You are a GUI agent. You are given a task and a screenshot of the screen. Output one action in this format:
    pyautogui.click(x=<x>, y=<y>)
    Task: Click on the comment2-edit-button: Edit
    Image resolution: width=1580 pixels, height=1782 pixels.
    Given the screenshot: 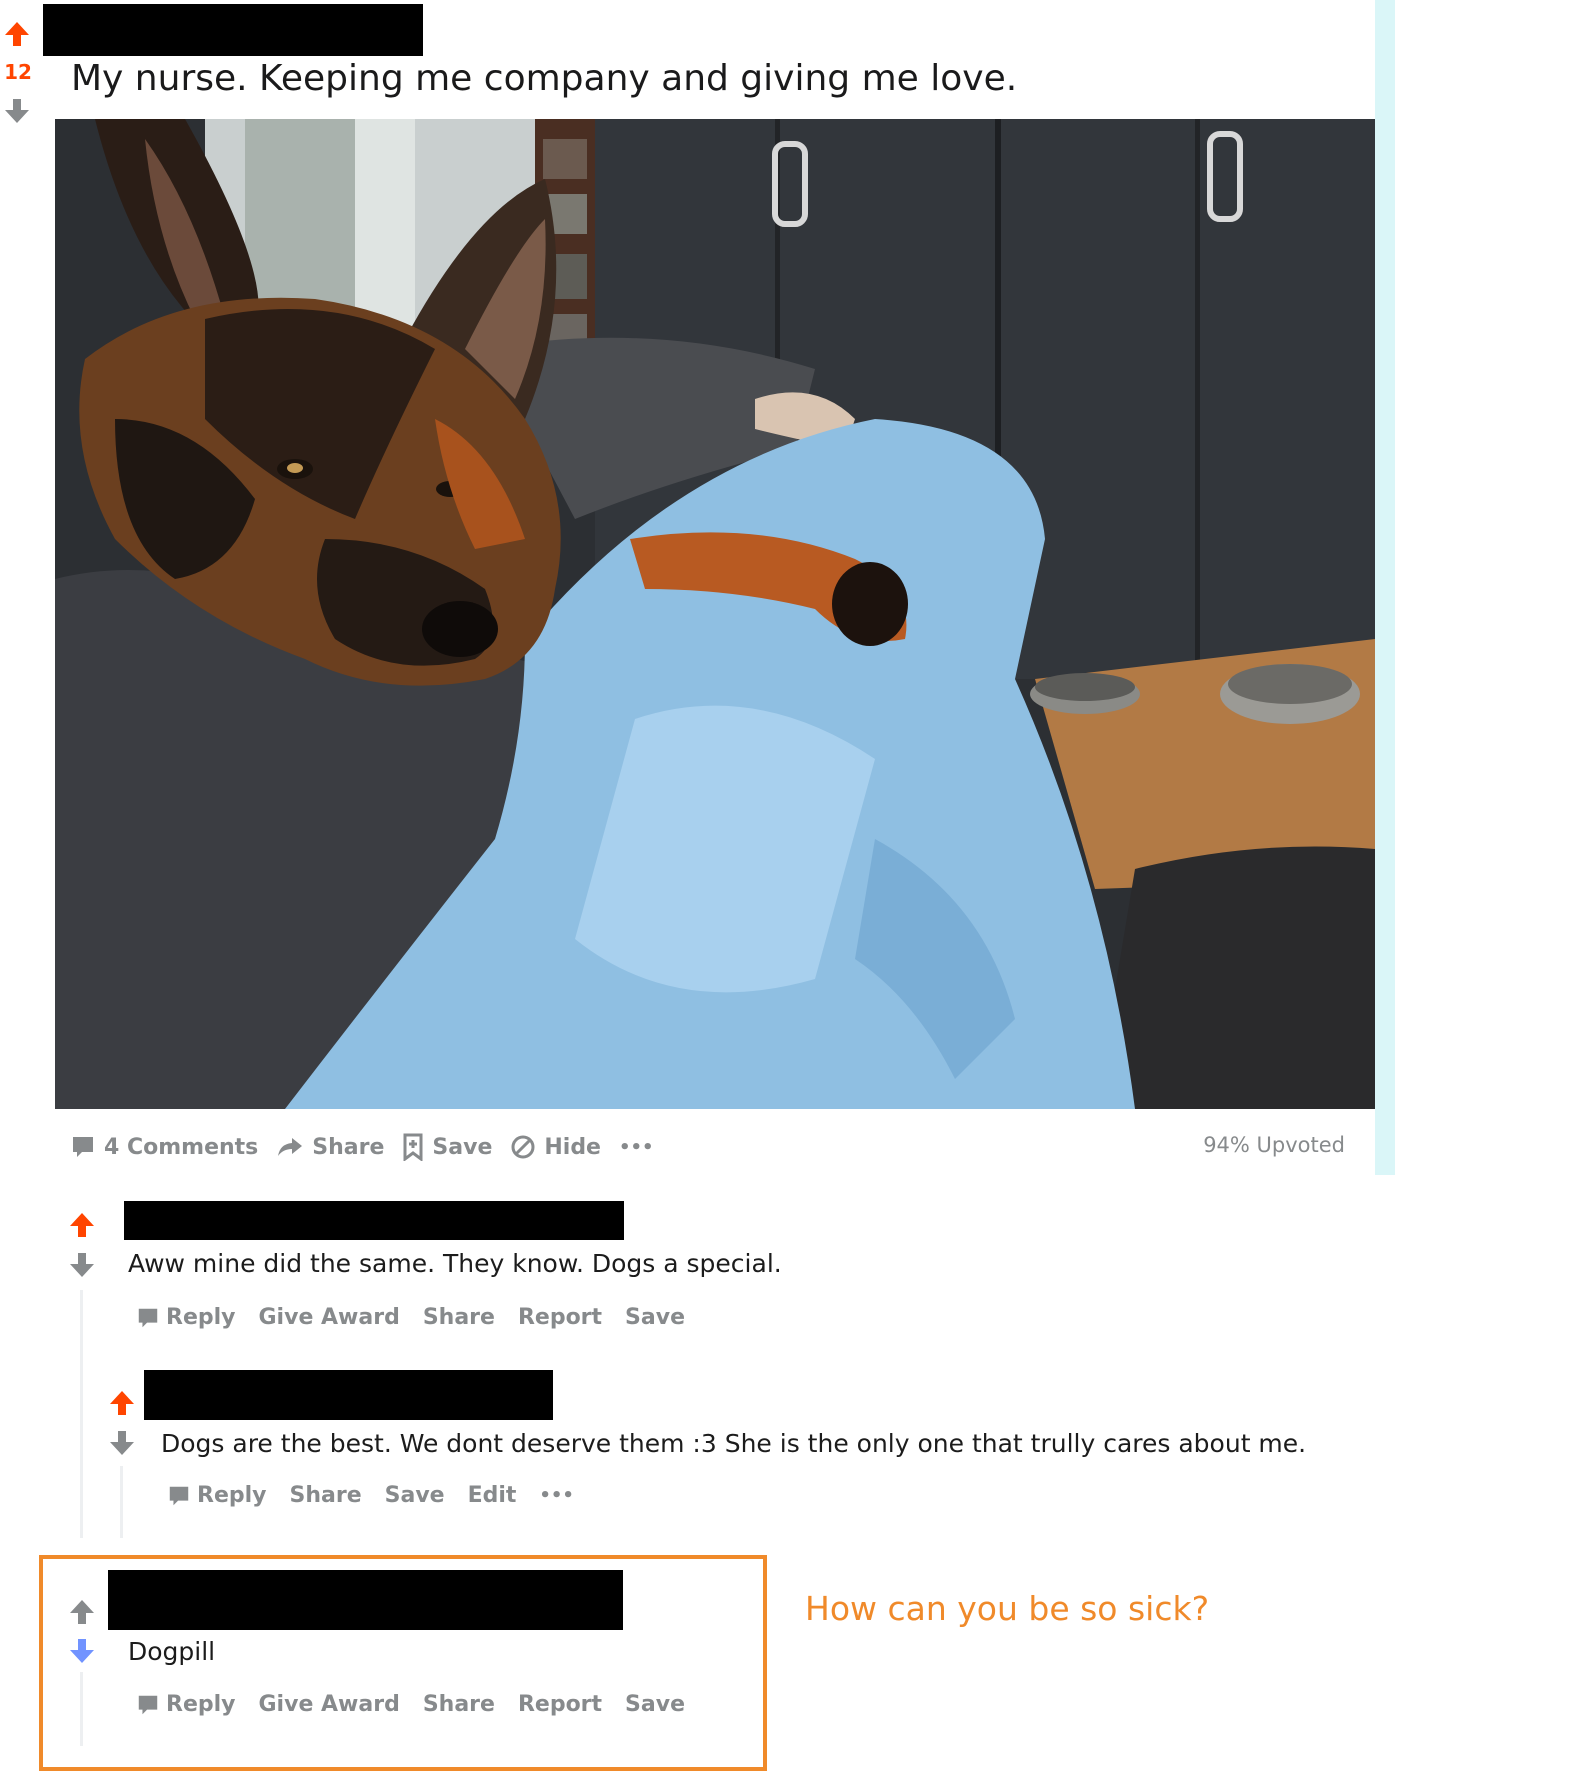 What is the action you would take?
    pyautogui.click(x=492, y=1495)
    